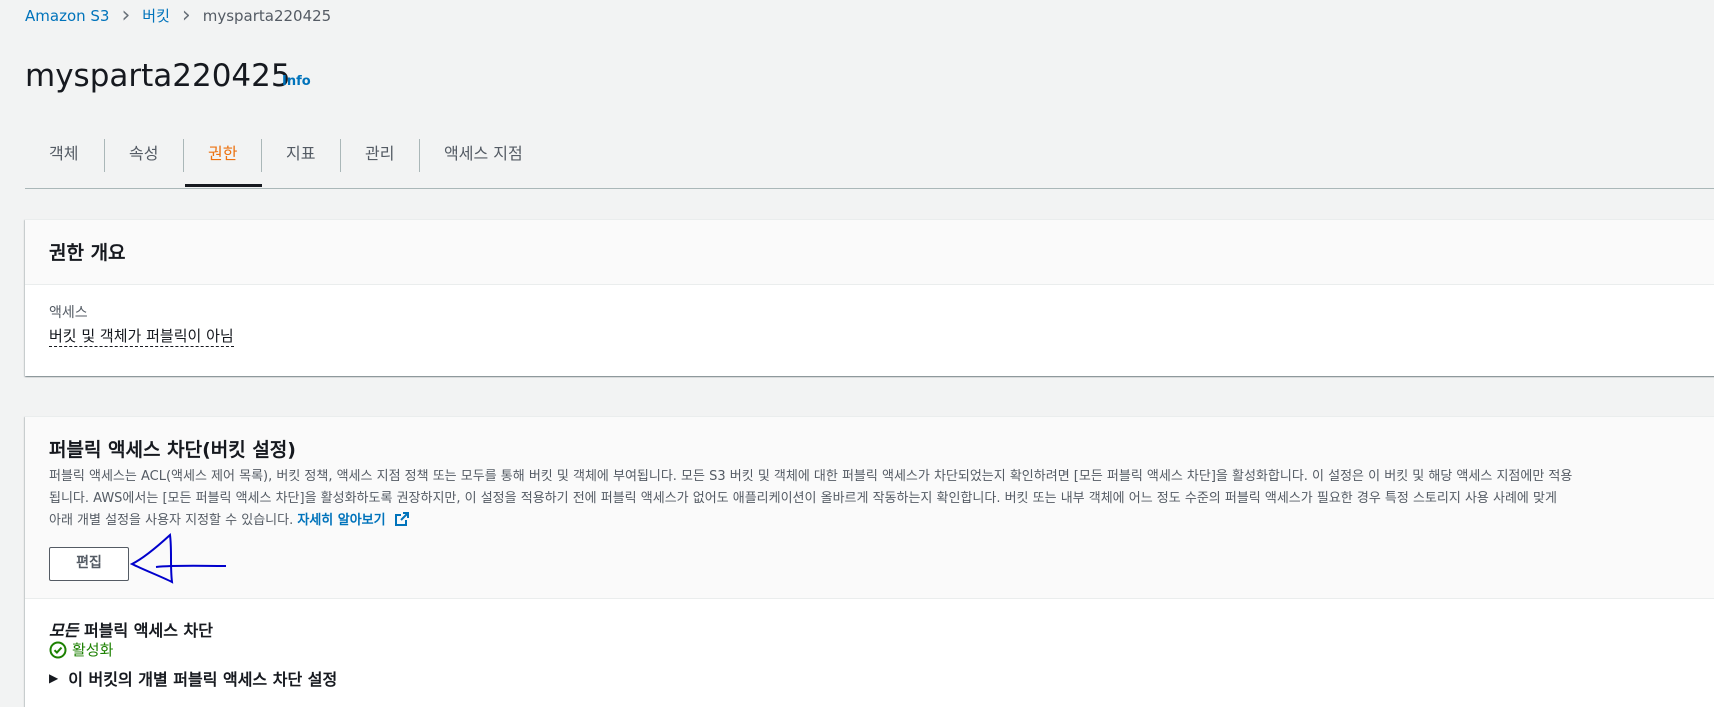 Image resolution: width=1714 pixels, height=707 pixels. Describe the element at coordinates (379, 164) in the screenshot. I see `tab-management: 관리` at that location.